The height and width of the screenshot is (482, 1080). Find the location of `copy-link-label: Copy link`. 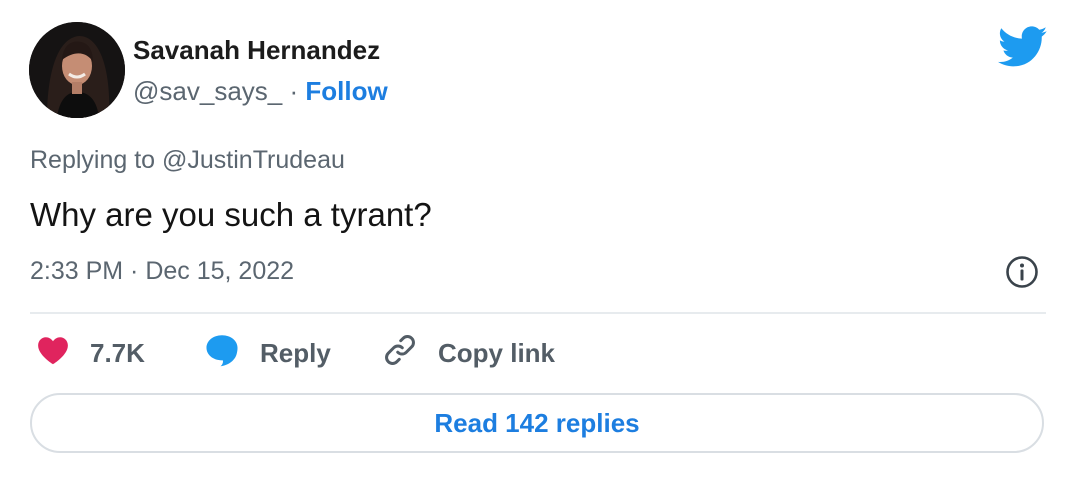

copy-link-label: Copy link is located at coordinates (497, 352).